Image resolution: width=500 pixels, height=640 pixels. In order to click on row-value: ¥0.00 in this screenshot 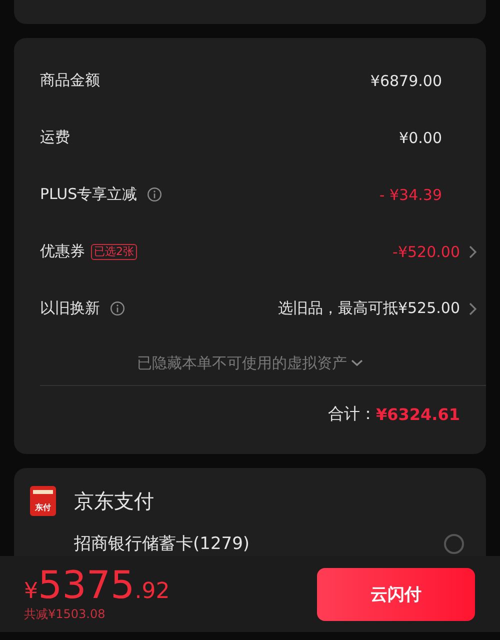, I will do `click(420, 137)`.